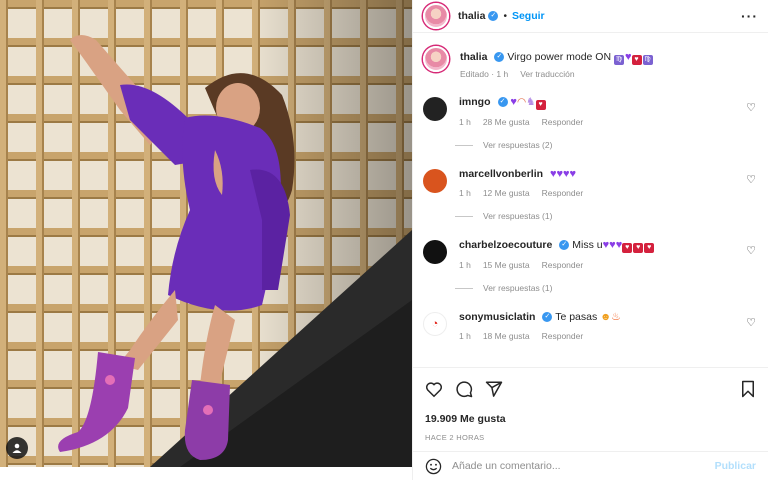 This screenshot has height=480, width=768. What do you see at coordinates (435, 324) in the screenshot?
I see `commenter-avatar: ◔` at bounding box center [435, 324].